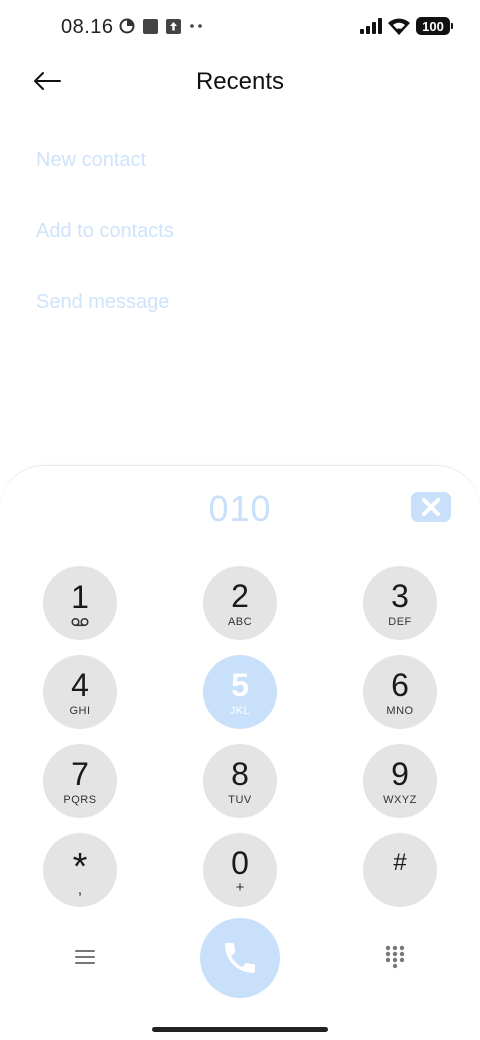 This screenshot has height=1040, width=480. I want to click on key-letters: ABC, so click(240, 621).